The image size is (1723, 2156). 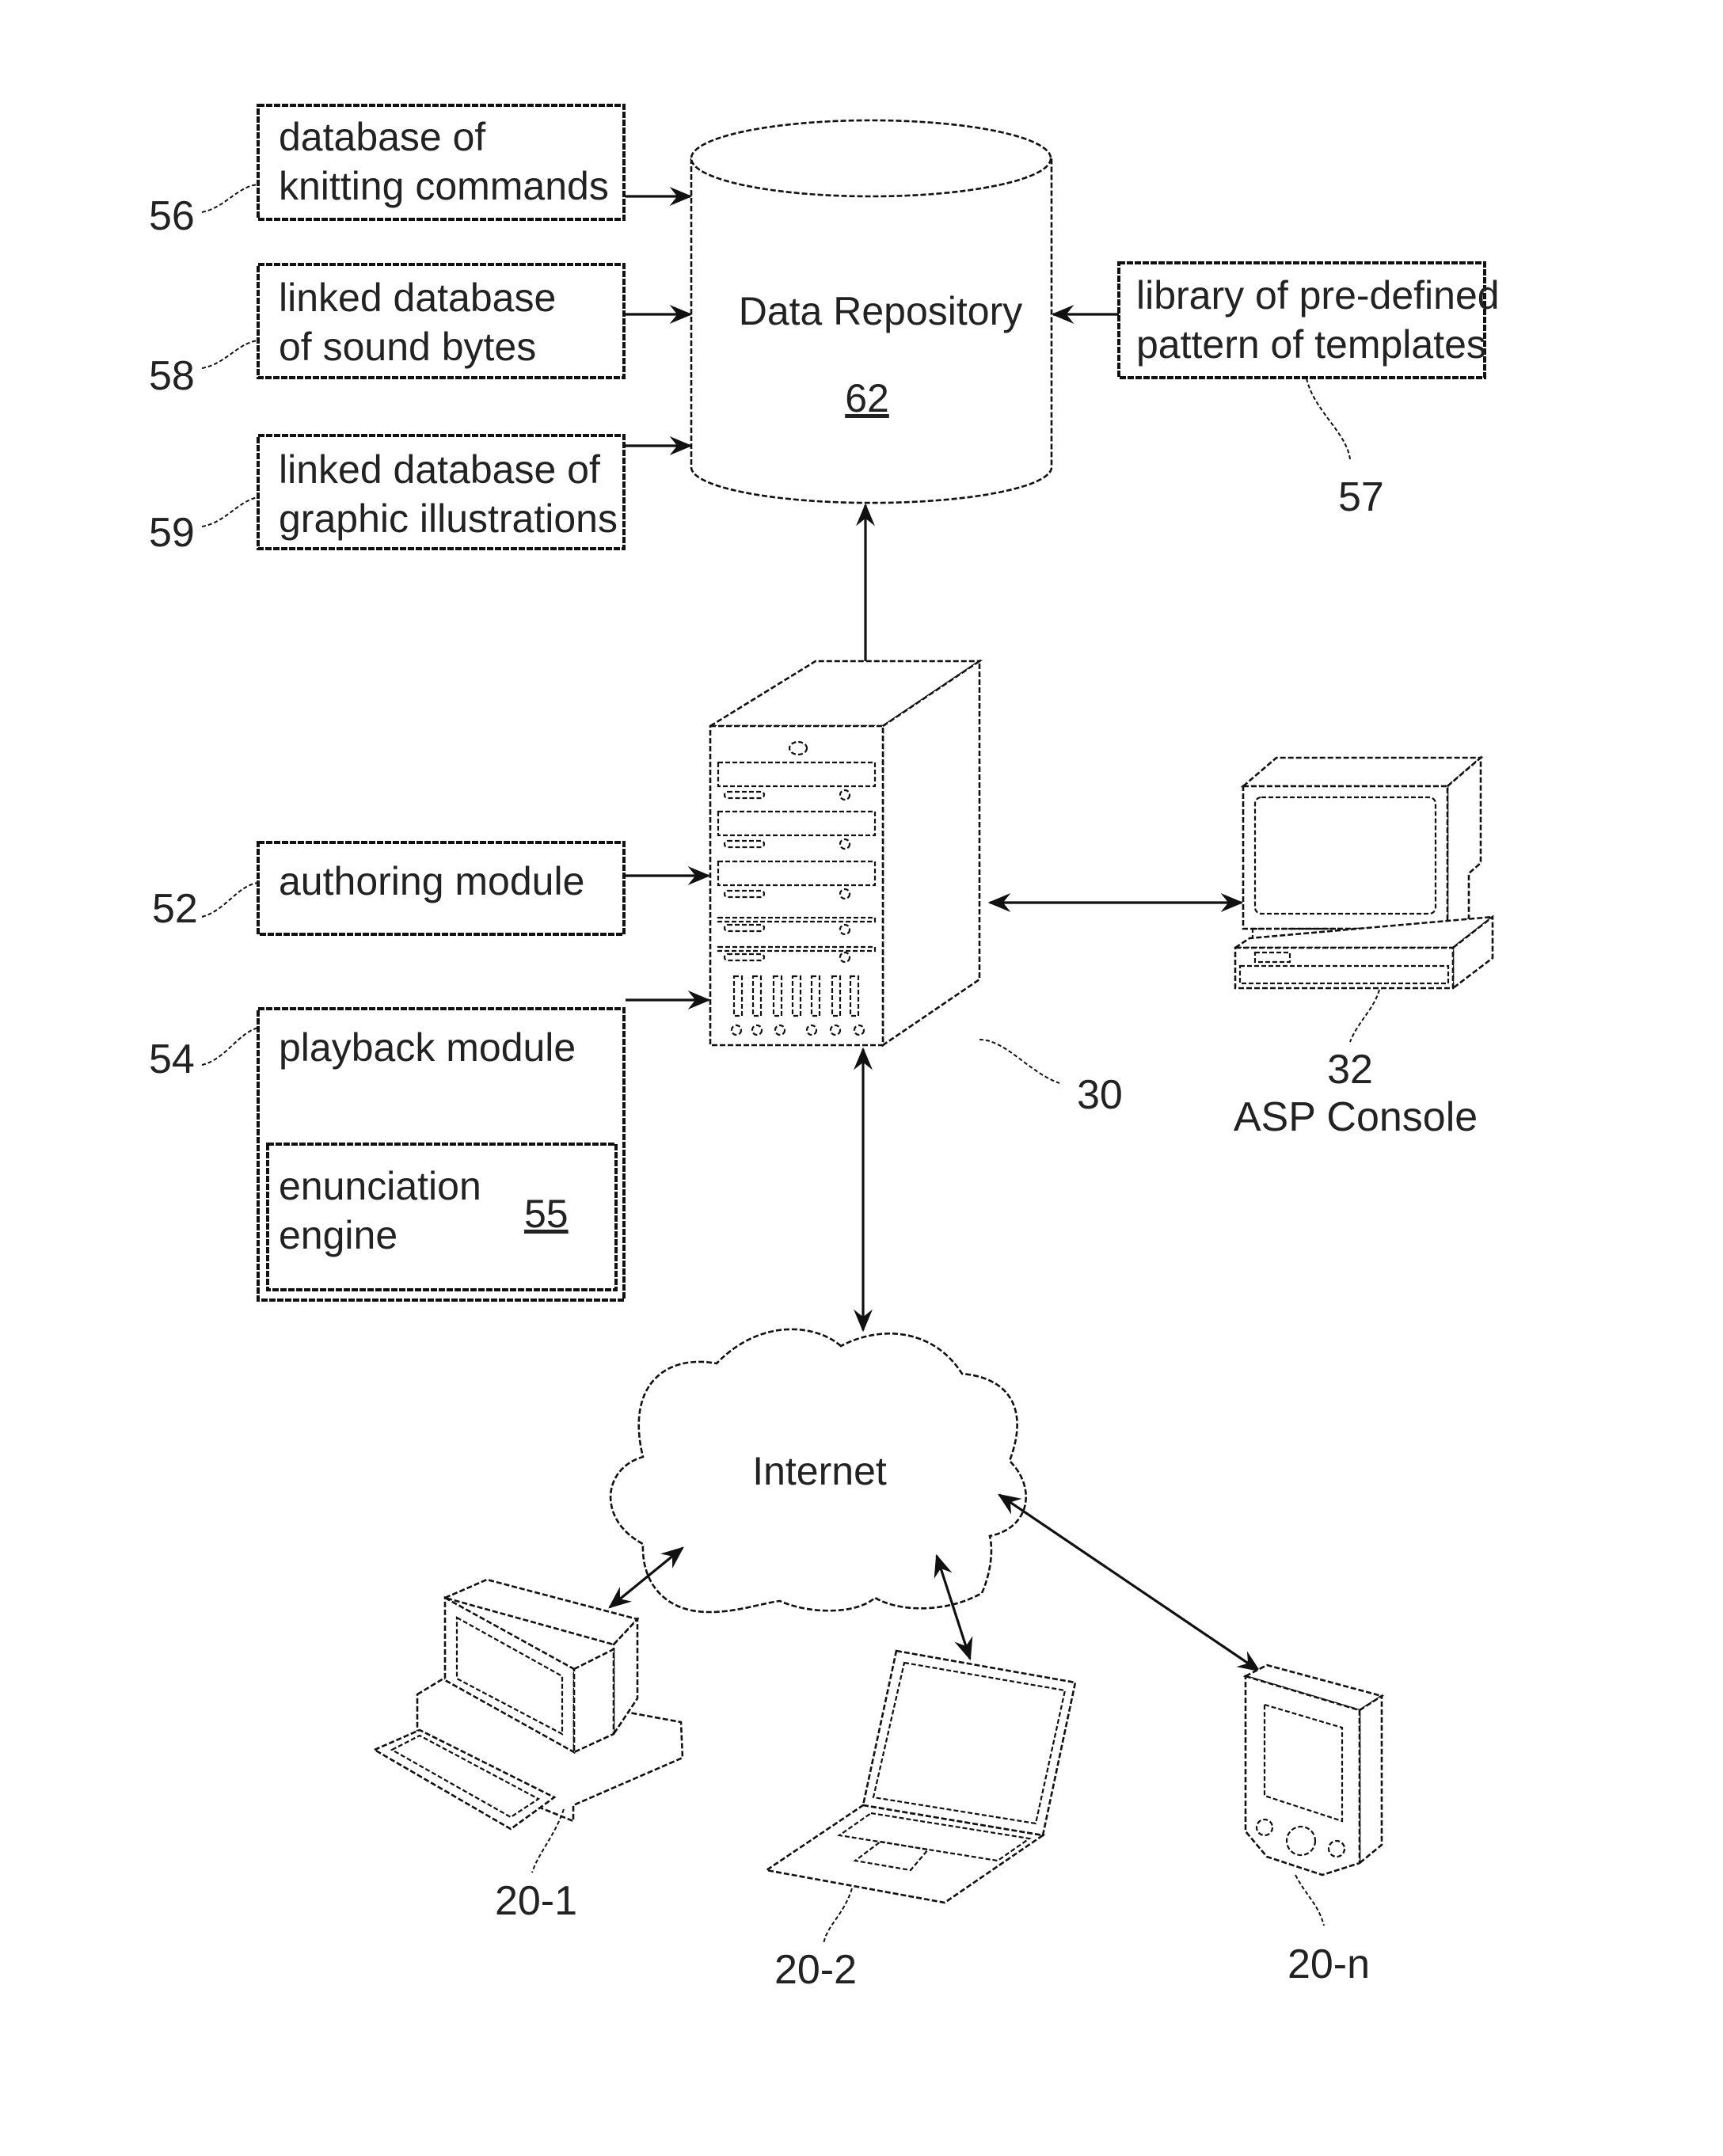 What do you see at coordinates (1328, 1964) in the screenshot?
I see `ref-20-n: 20-n` at bounding box center [1328, 1964].